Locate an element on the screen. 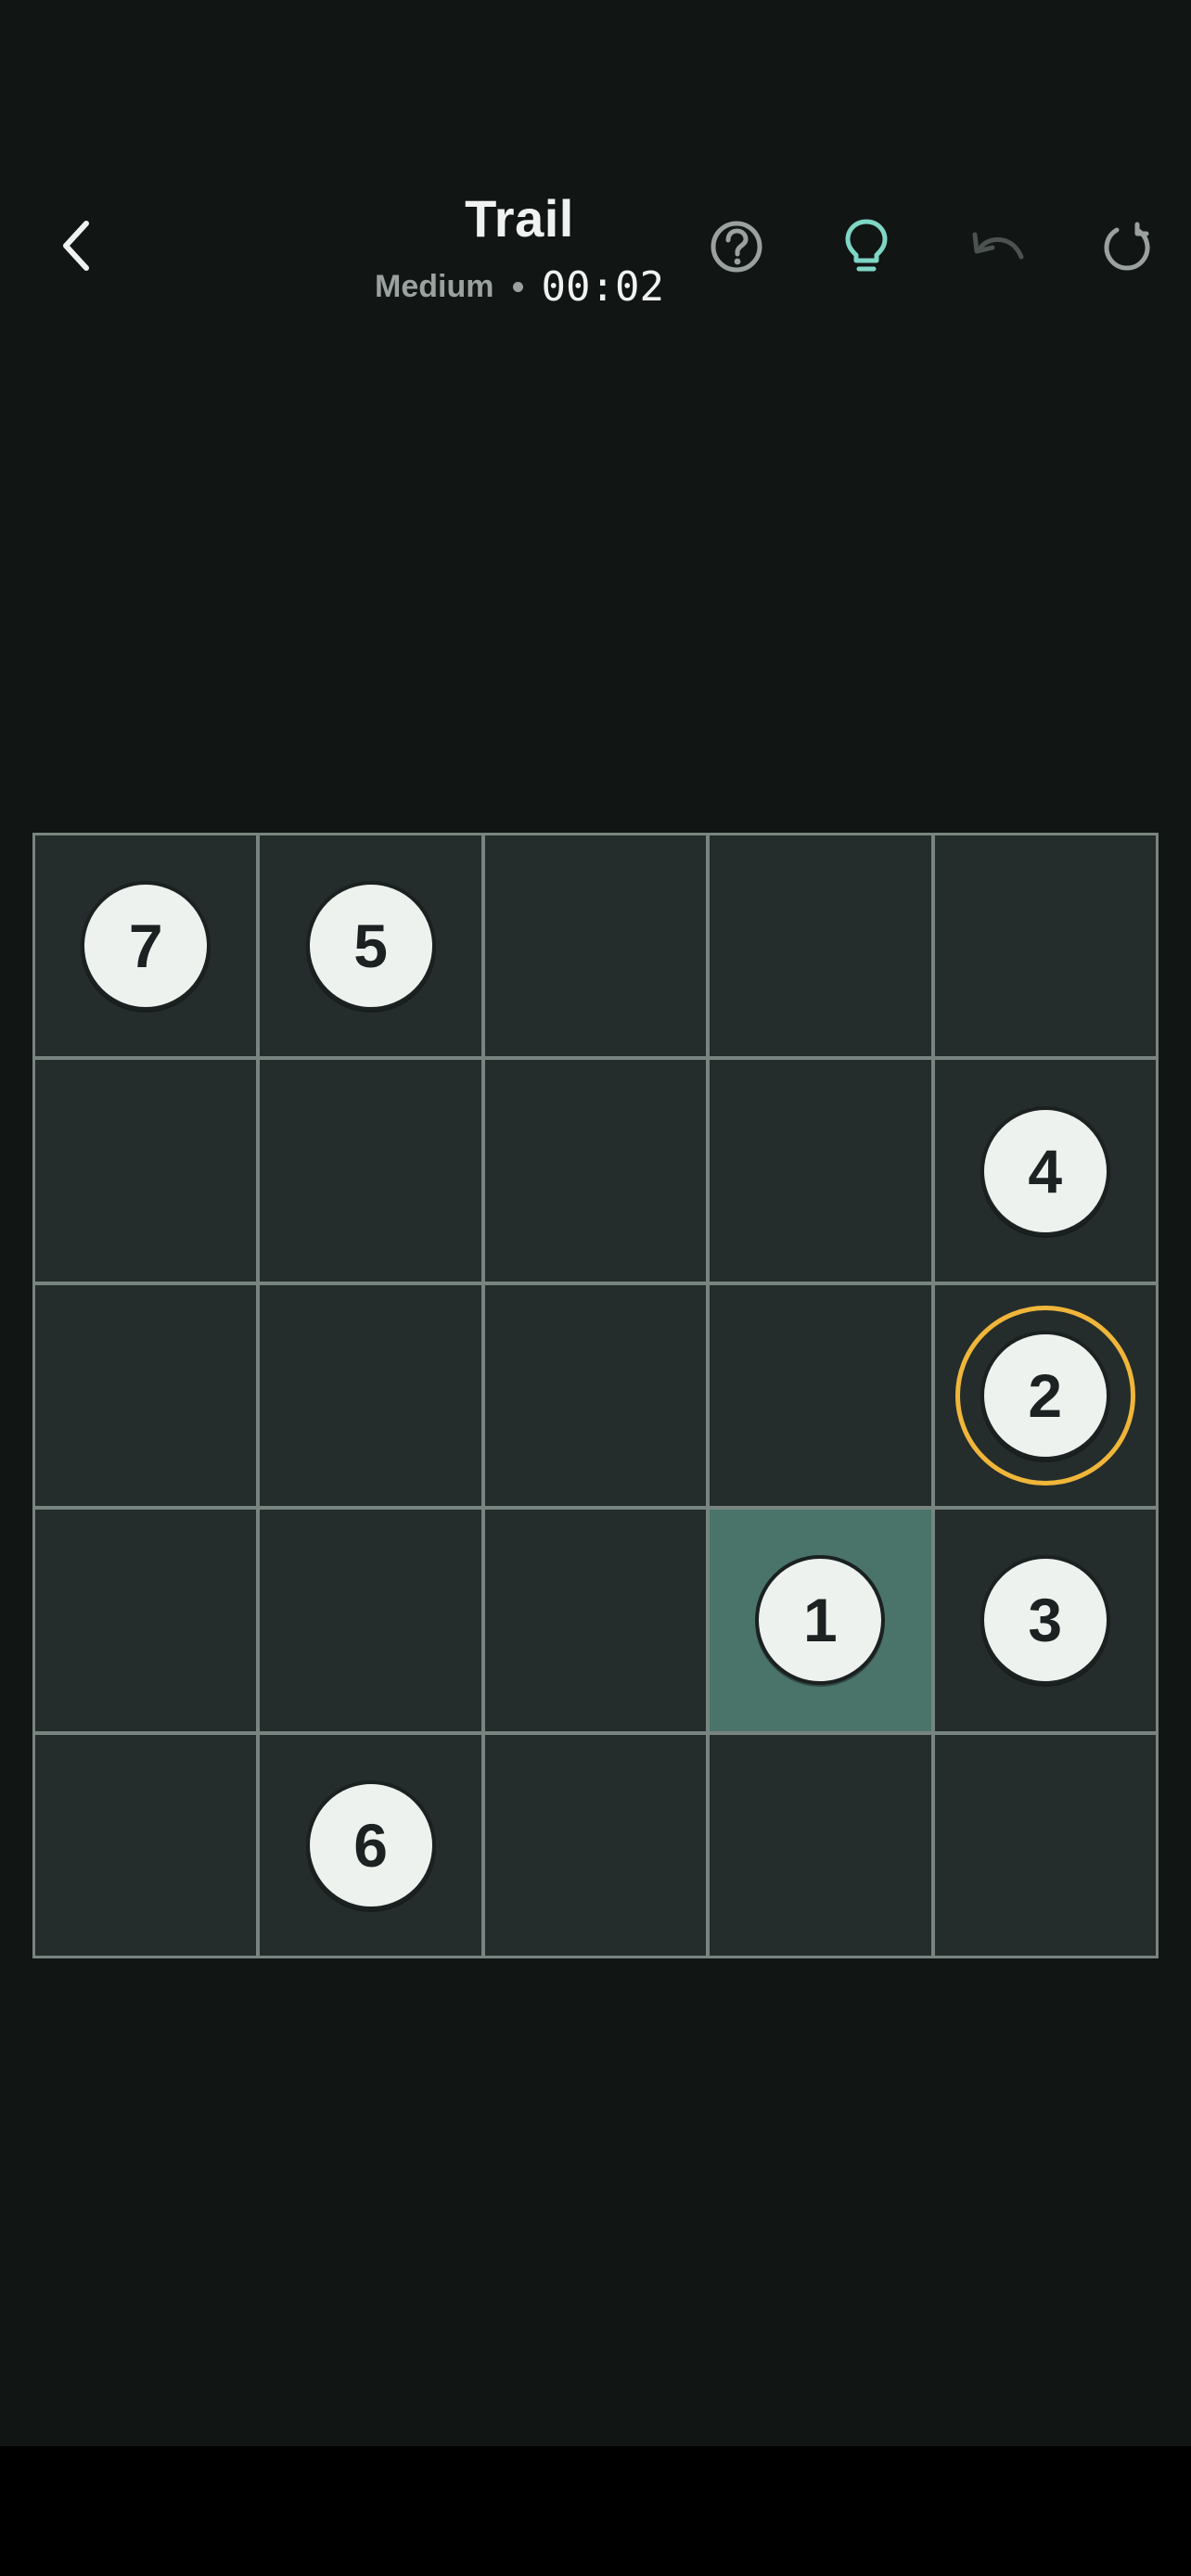 Image resolution: width=1191 pixels, height=2576 pixels. help-button is located at coordinates (736, 247).